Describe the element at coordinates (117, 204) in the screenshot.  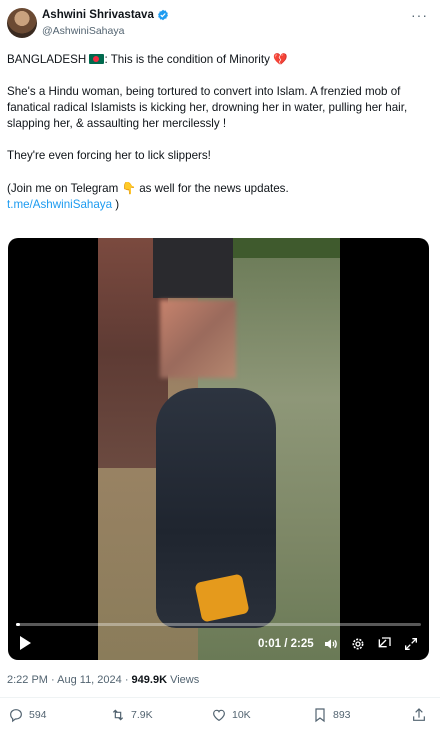
I see `tweet-paragraph-4-end: )` at that location.